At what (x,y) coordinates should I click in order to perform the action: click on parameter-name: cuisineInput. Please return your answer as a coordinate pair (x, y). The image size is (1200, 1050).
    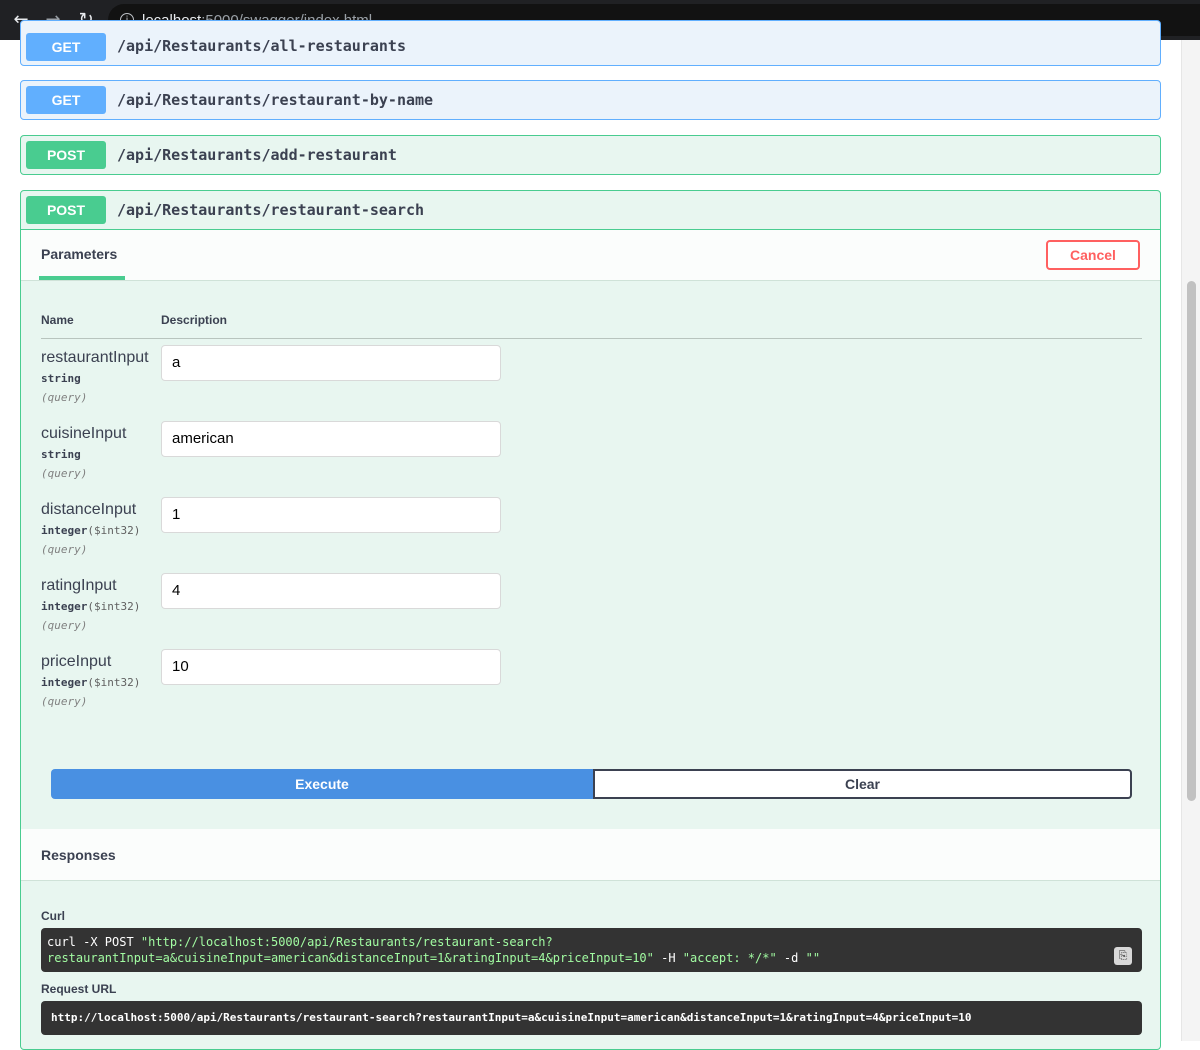
    Looking at the image, I should click on (84, 433).